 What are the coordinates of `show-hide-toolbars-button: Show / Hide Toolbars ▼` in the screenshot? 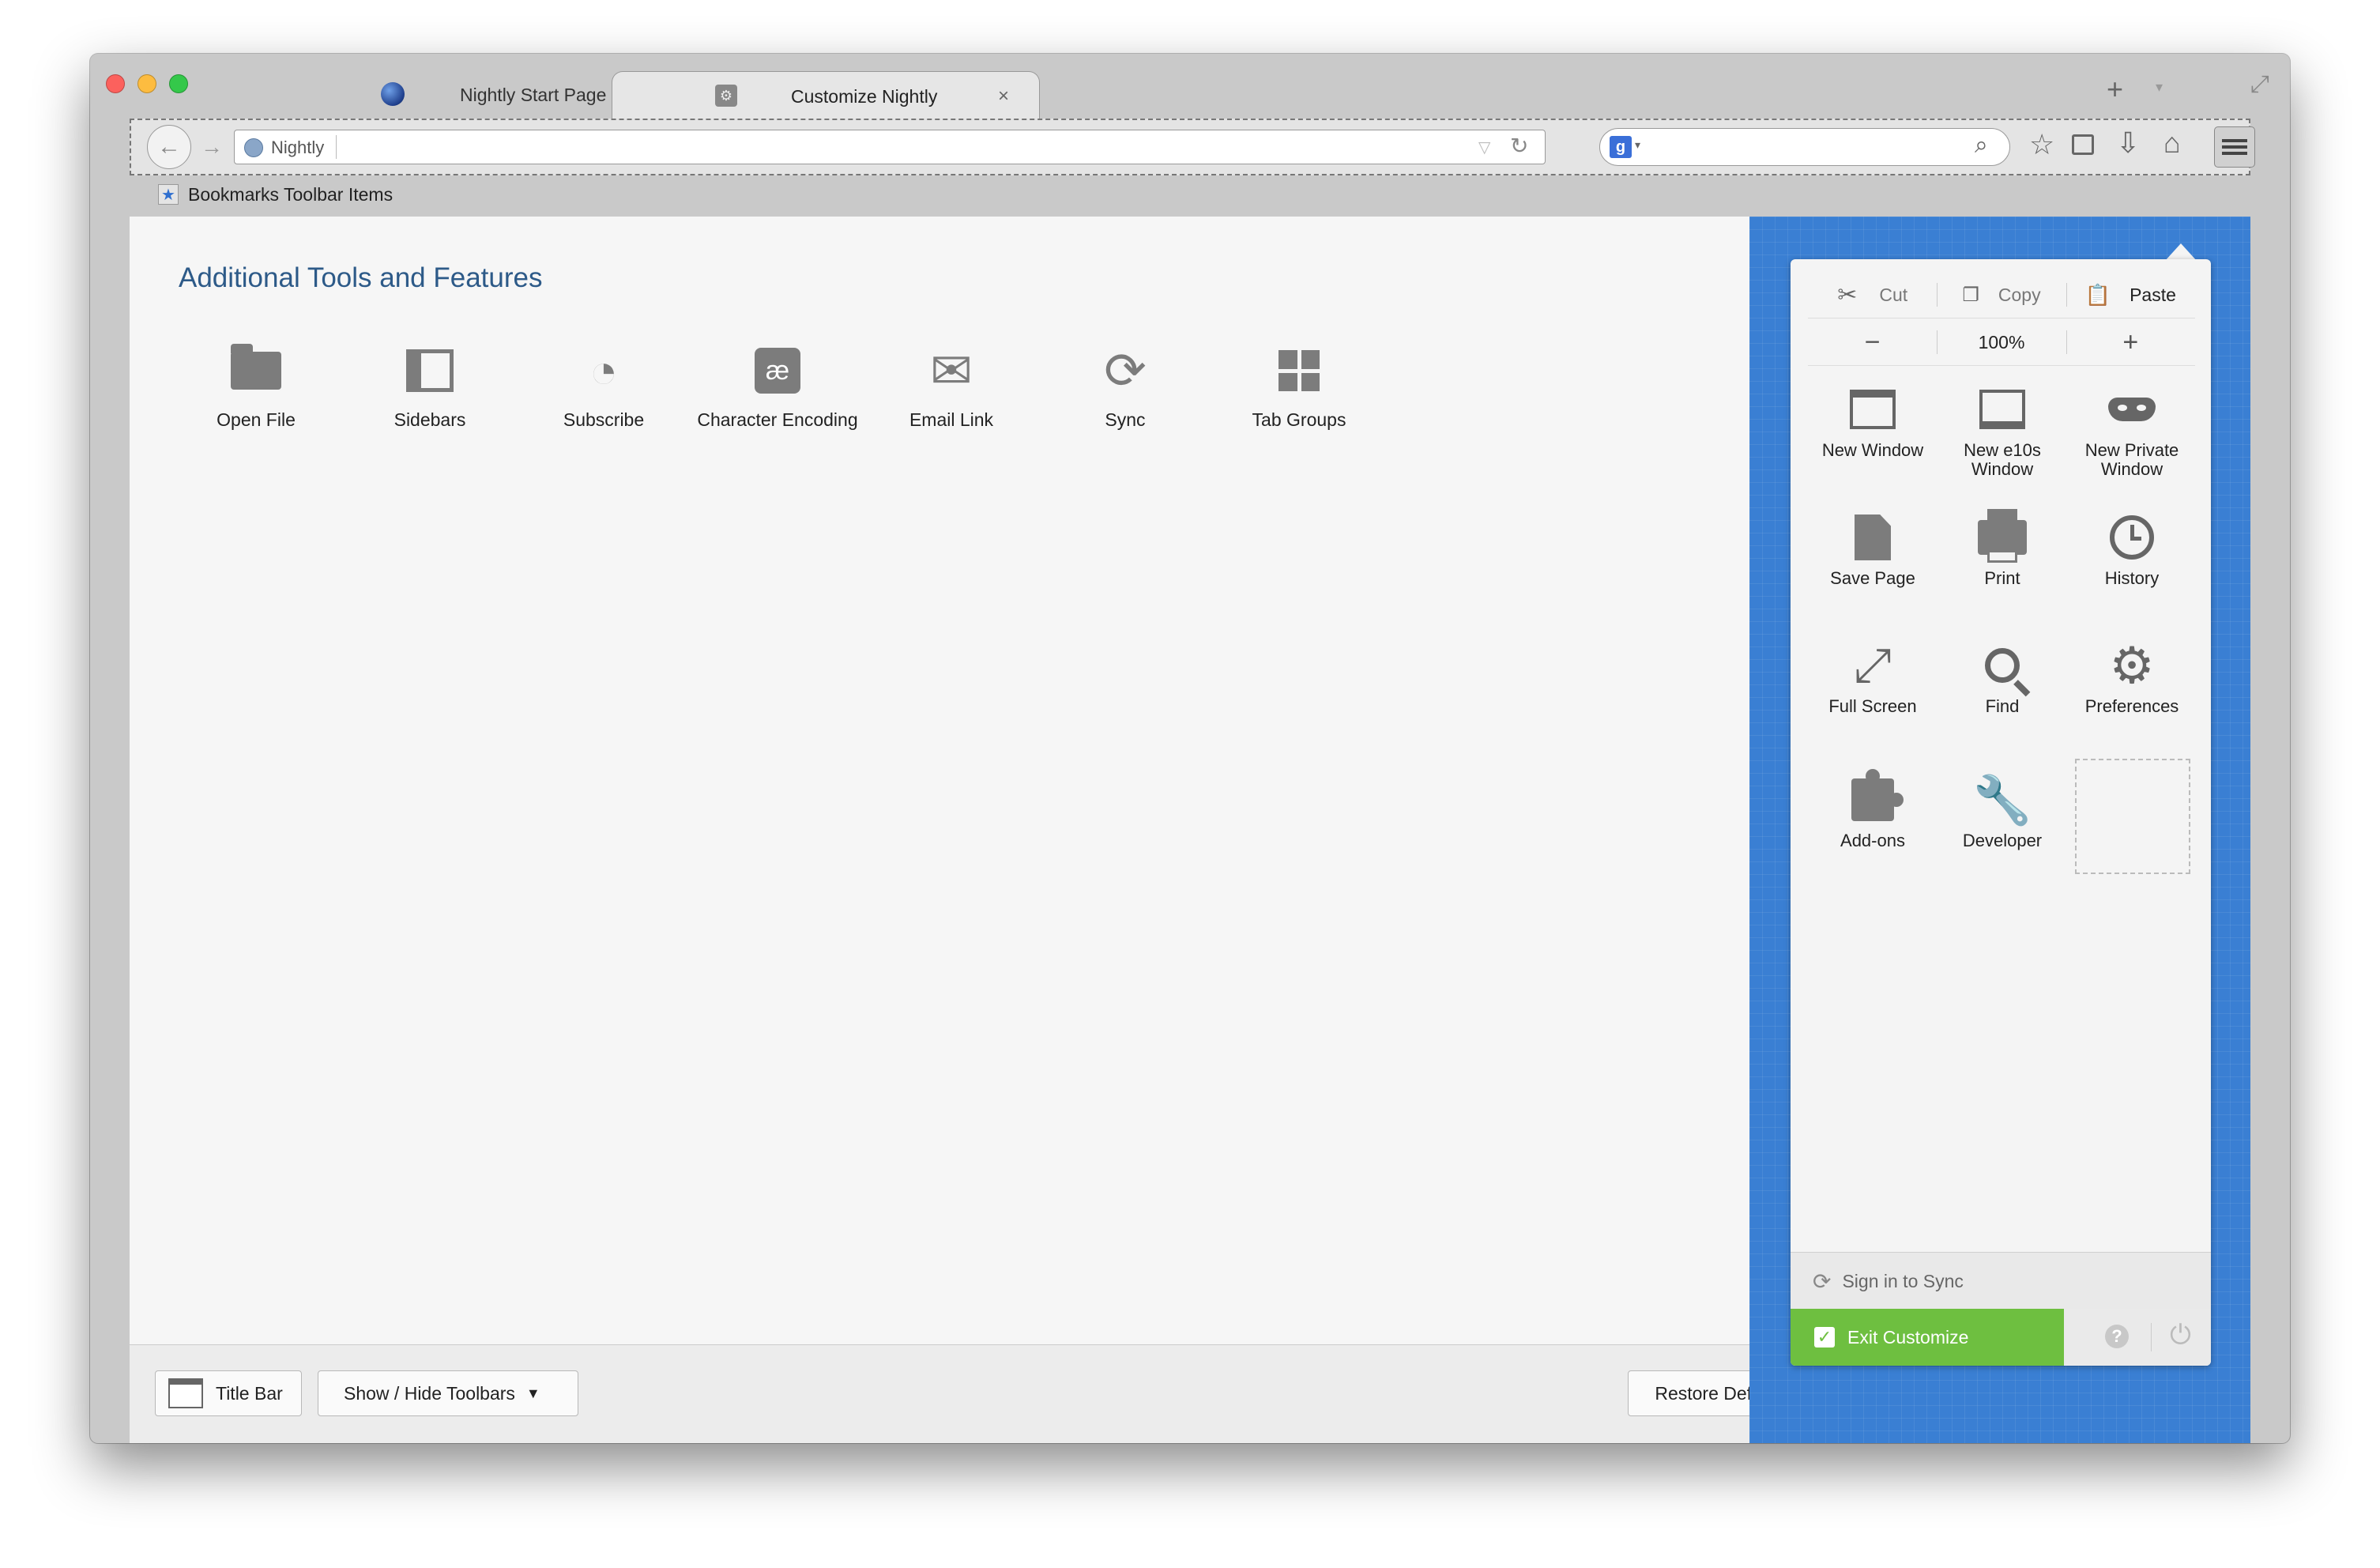 It's located at (448, 1393).